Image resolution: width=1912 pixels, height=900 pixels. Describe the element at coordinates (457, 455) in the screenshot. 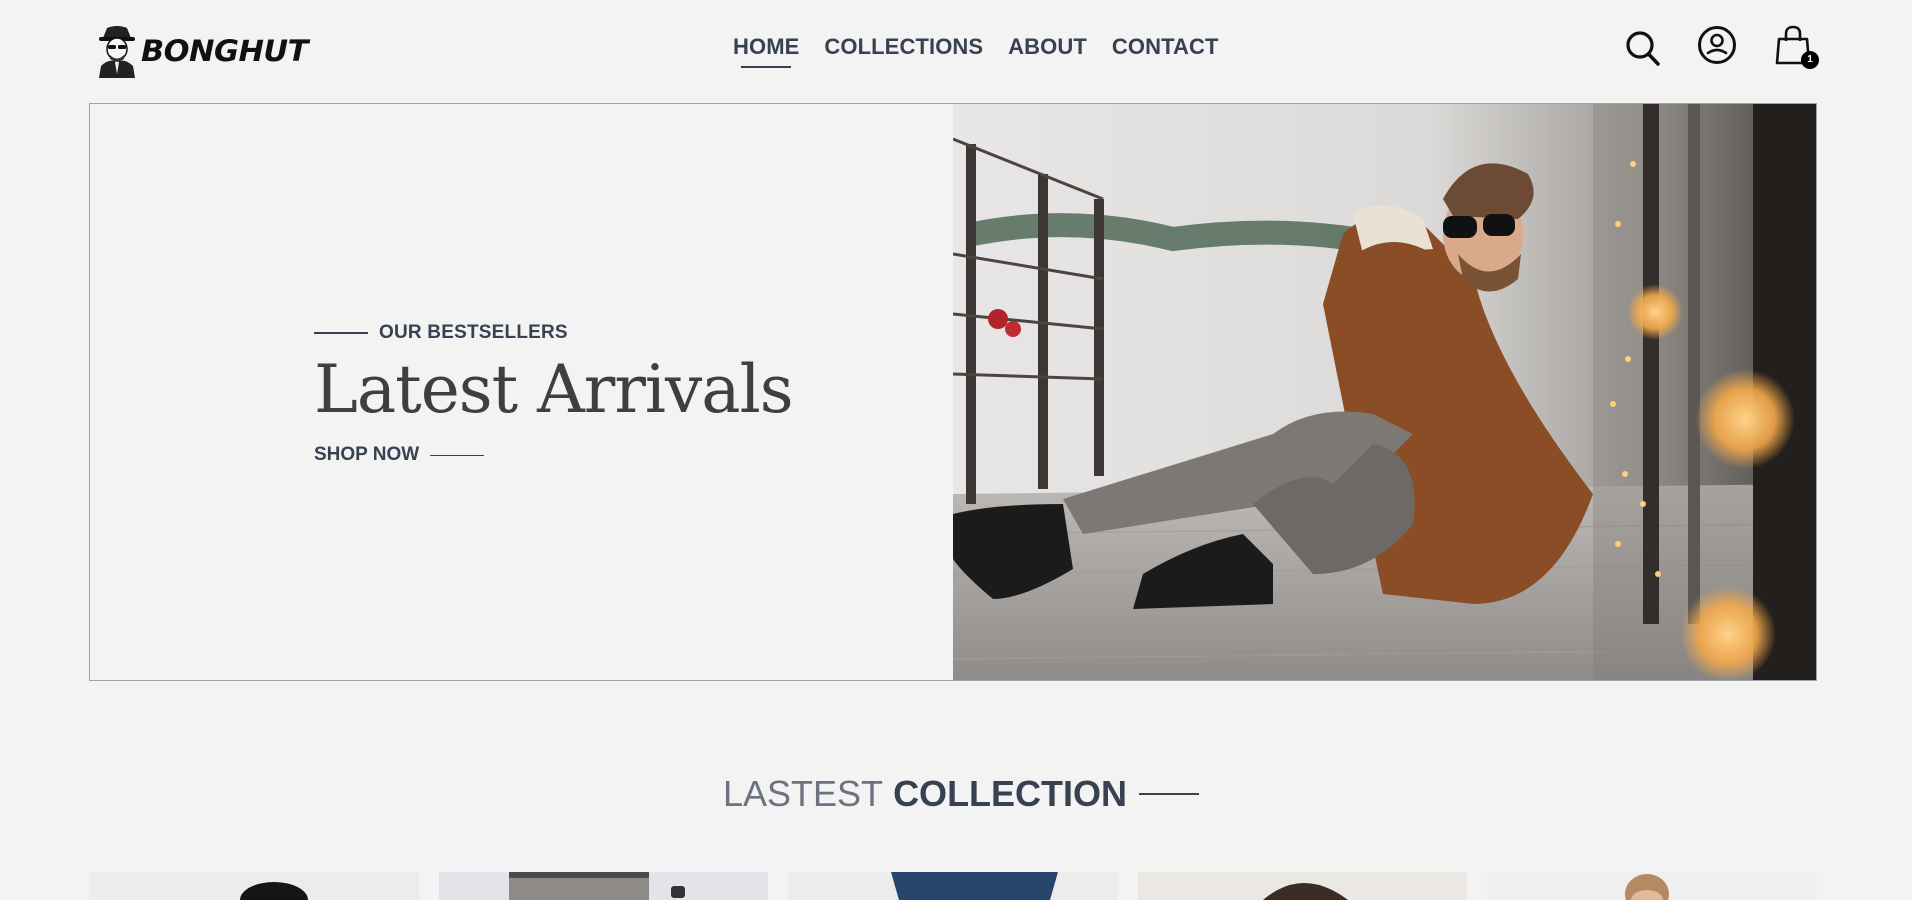

I see `shop-now-rule` at that location.